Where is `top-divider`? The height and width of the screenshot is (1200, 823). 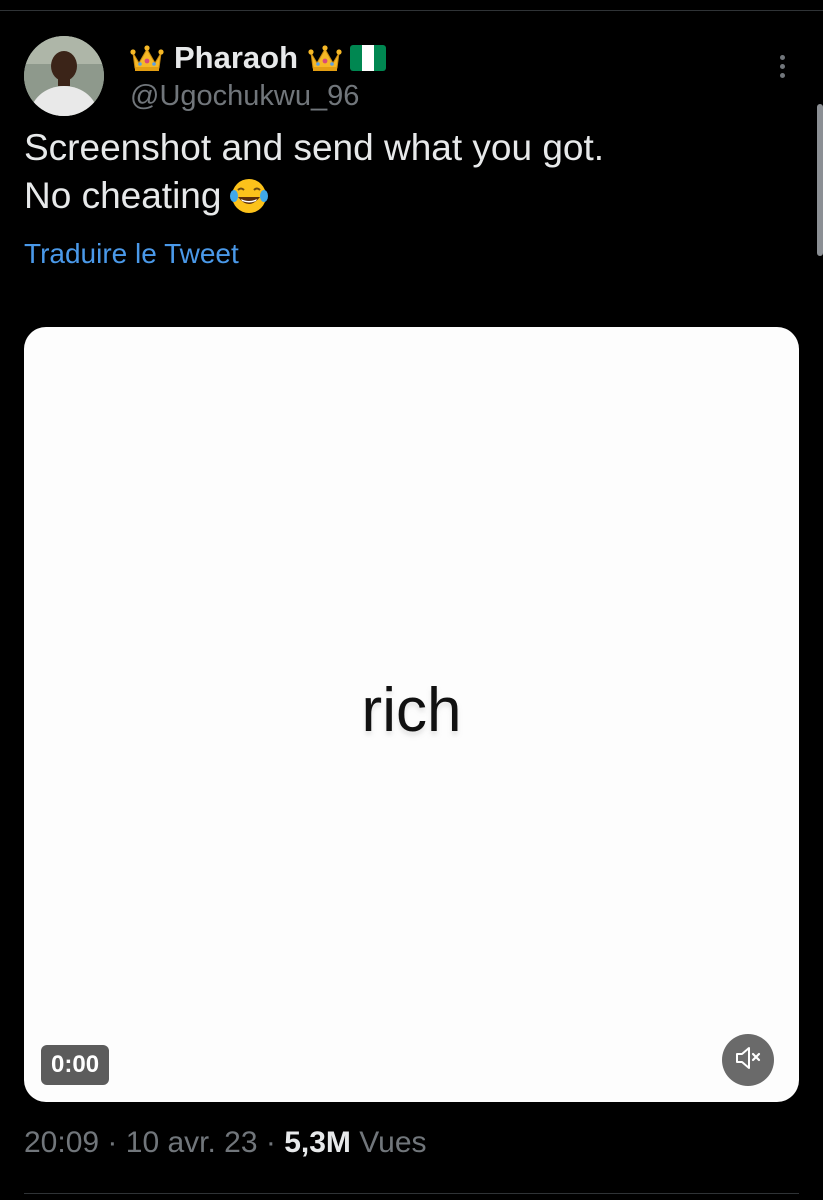 top-divider is located at coordinates (411, 10).